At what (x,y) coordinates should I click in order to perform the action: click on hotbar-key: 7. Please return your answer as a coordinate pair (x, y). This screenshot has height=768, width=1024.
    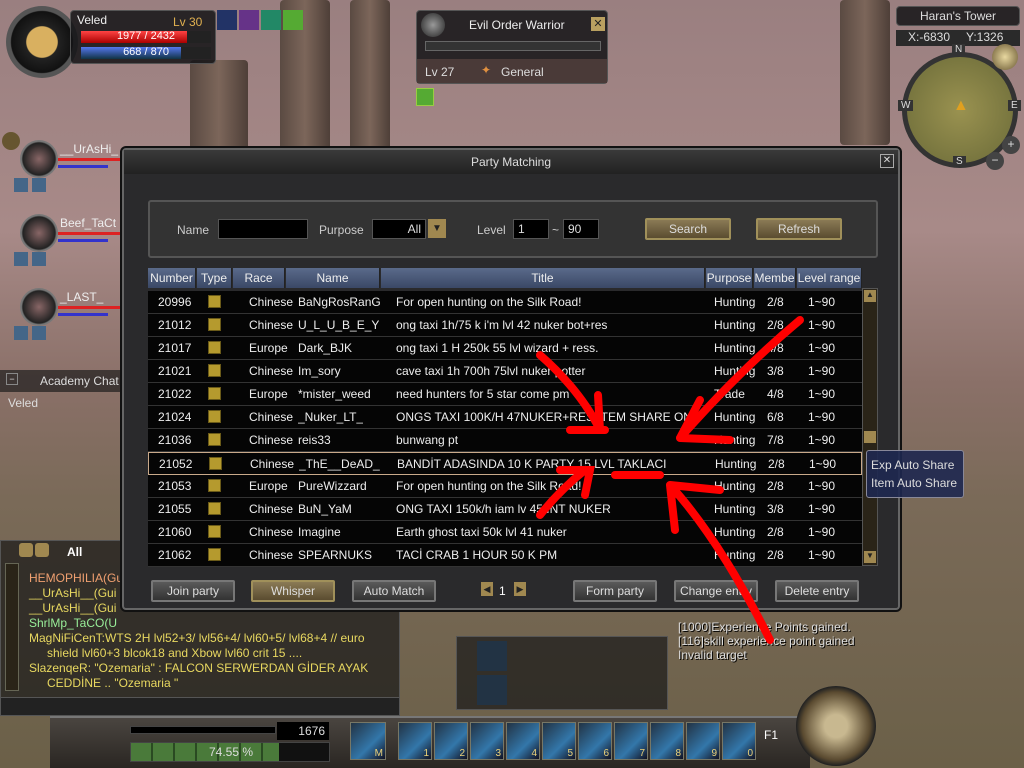
    Looking at the image, I should click on (642, 753).